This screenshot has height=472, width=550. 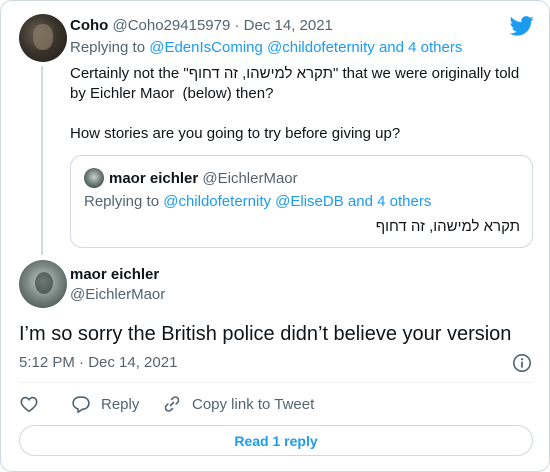 What do you see at coordinates (154, 178) in the screenshot?
I see `quoted-author-name: maor eichler` at bounding box center [154, 178].